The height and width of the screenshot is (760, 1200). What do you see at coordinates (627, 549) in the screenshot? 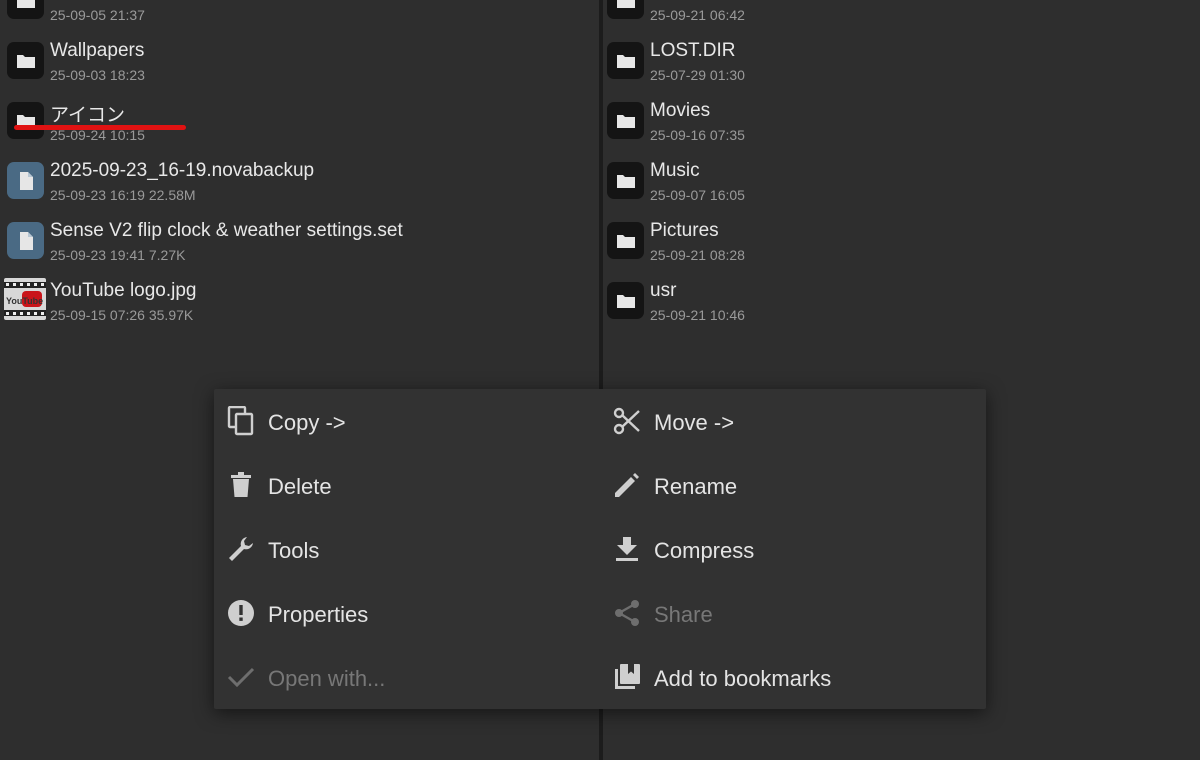
I see `download-icon` at bounding box center [627, 549].